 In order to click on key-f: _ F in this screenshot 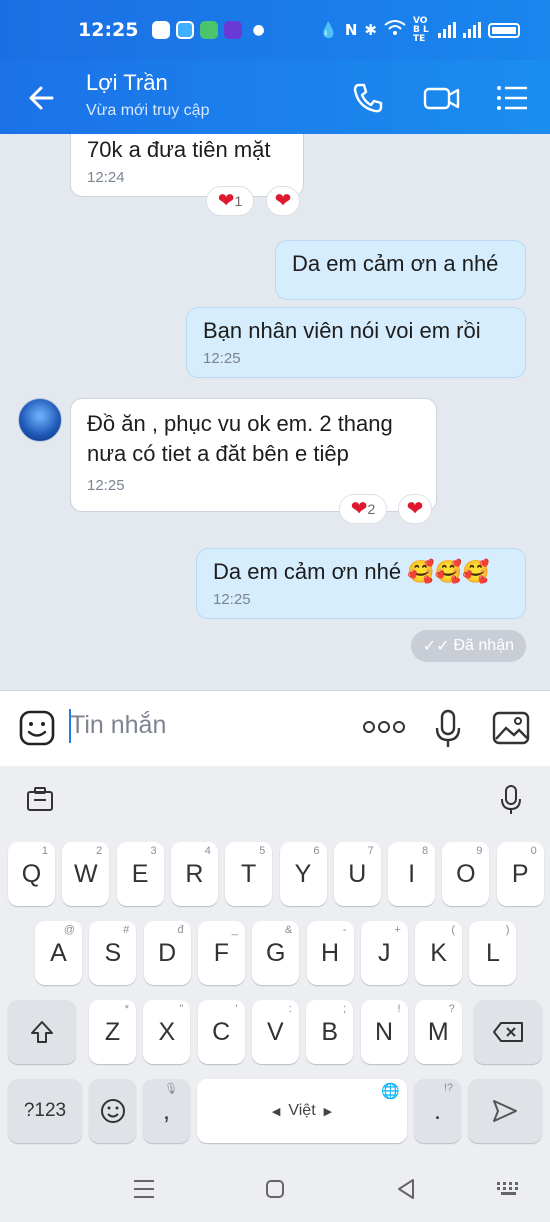, I will do `click(221, 953)`.